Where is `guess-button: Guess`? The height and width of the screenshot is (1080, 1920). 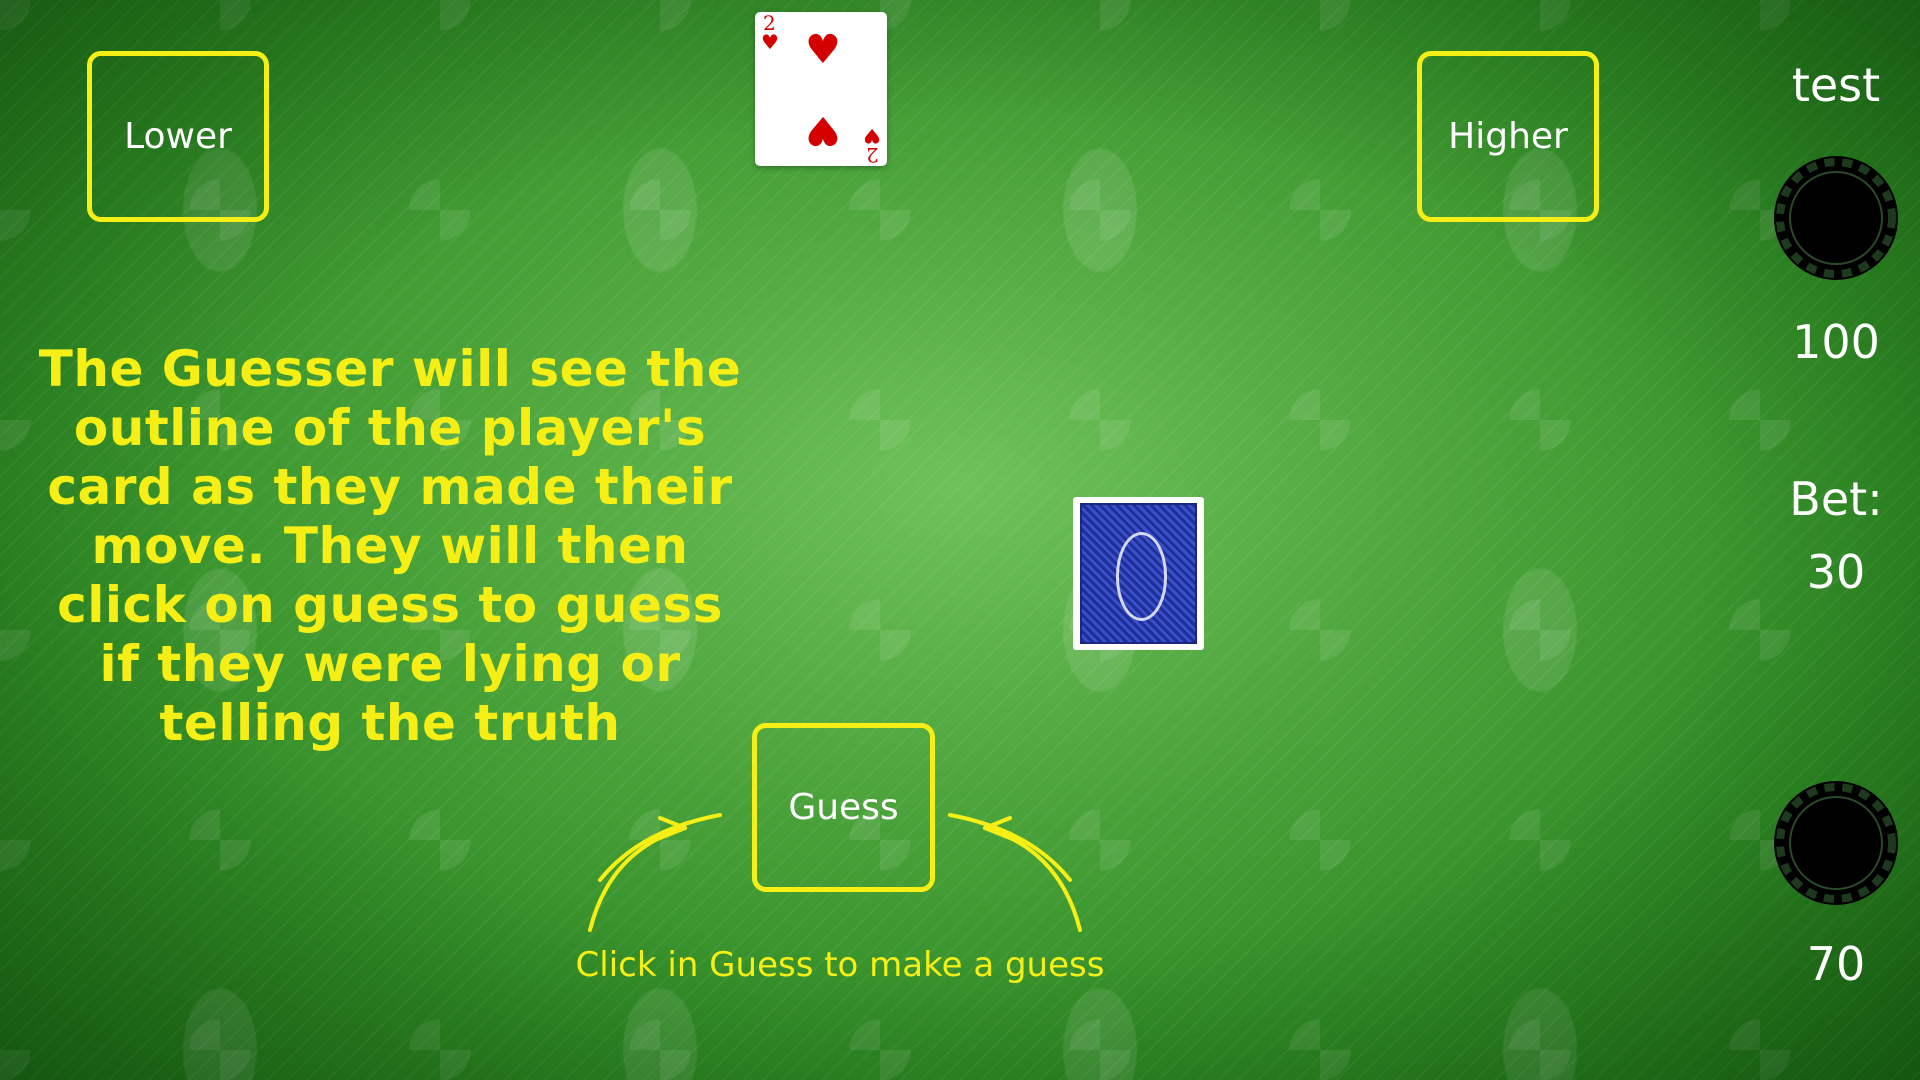 guess-button: Guess is located at coordinates (843, 807).